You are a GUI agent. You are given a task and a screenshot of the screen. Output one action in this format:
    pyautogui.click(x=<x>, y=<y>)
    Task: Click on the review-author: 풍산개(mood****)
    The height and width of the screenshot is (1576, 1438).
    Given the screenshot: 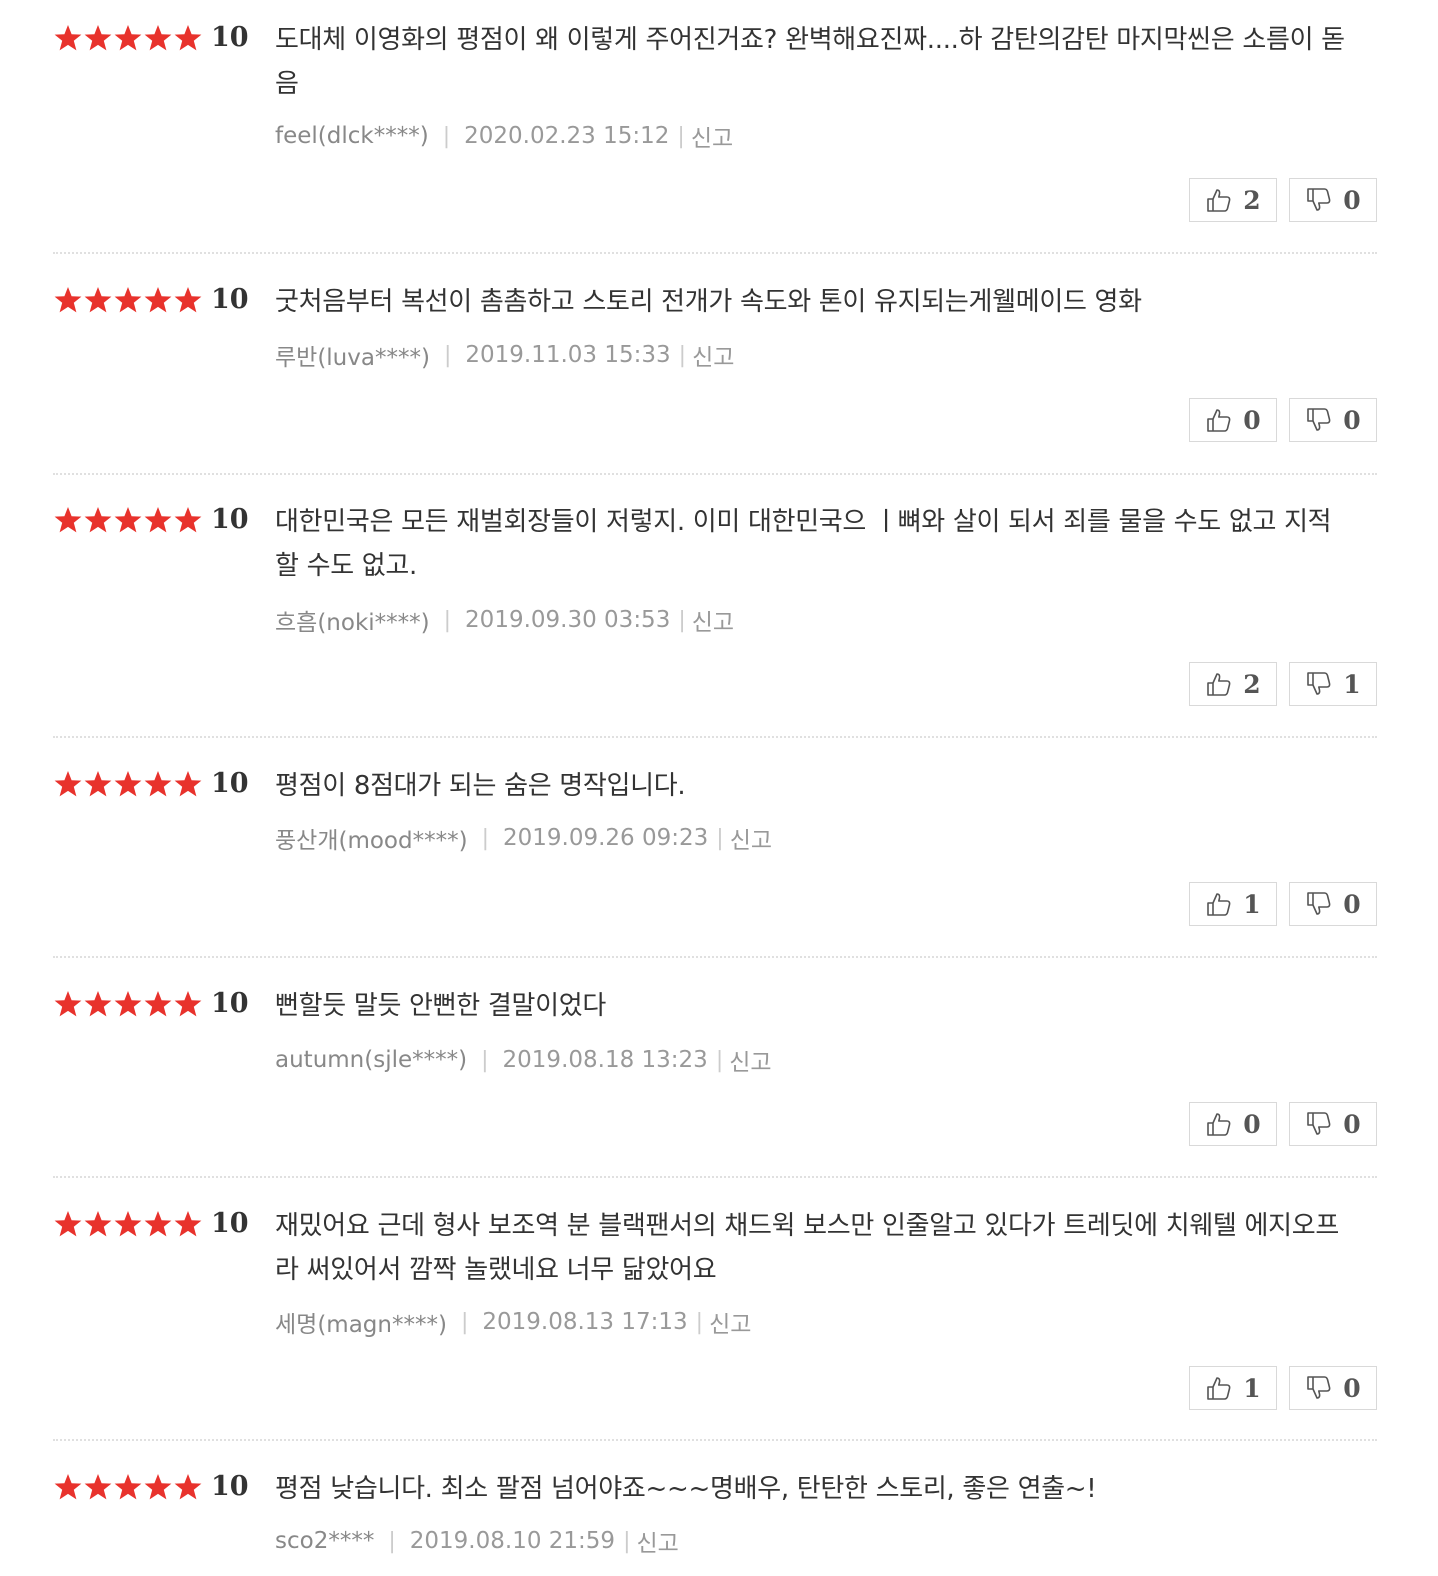 What is the action you would take?
    pyautogui.click(x=371, y=841)
    